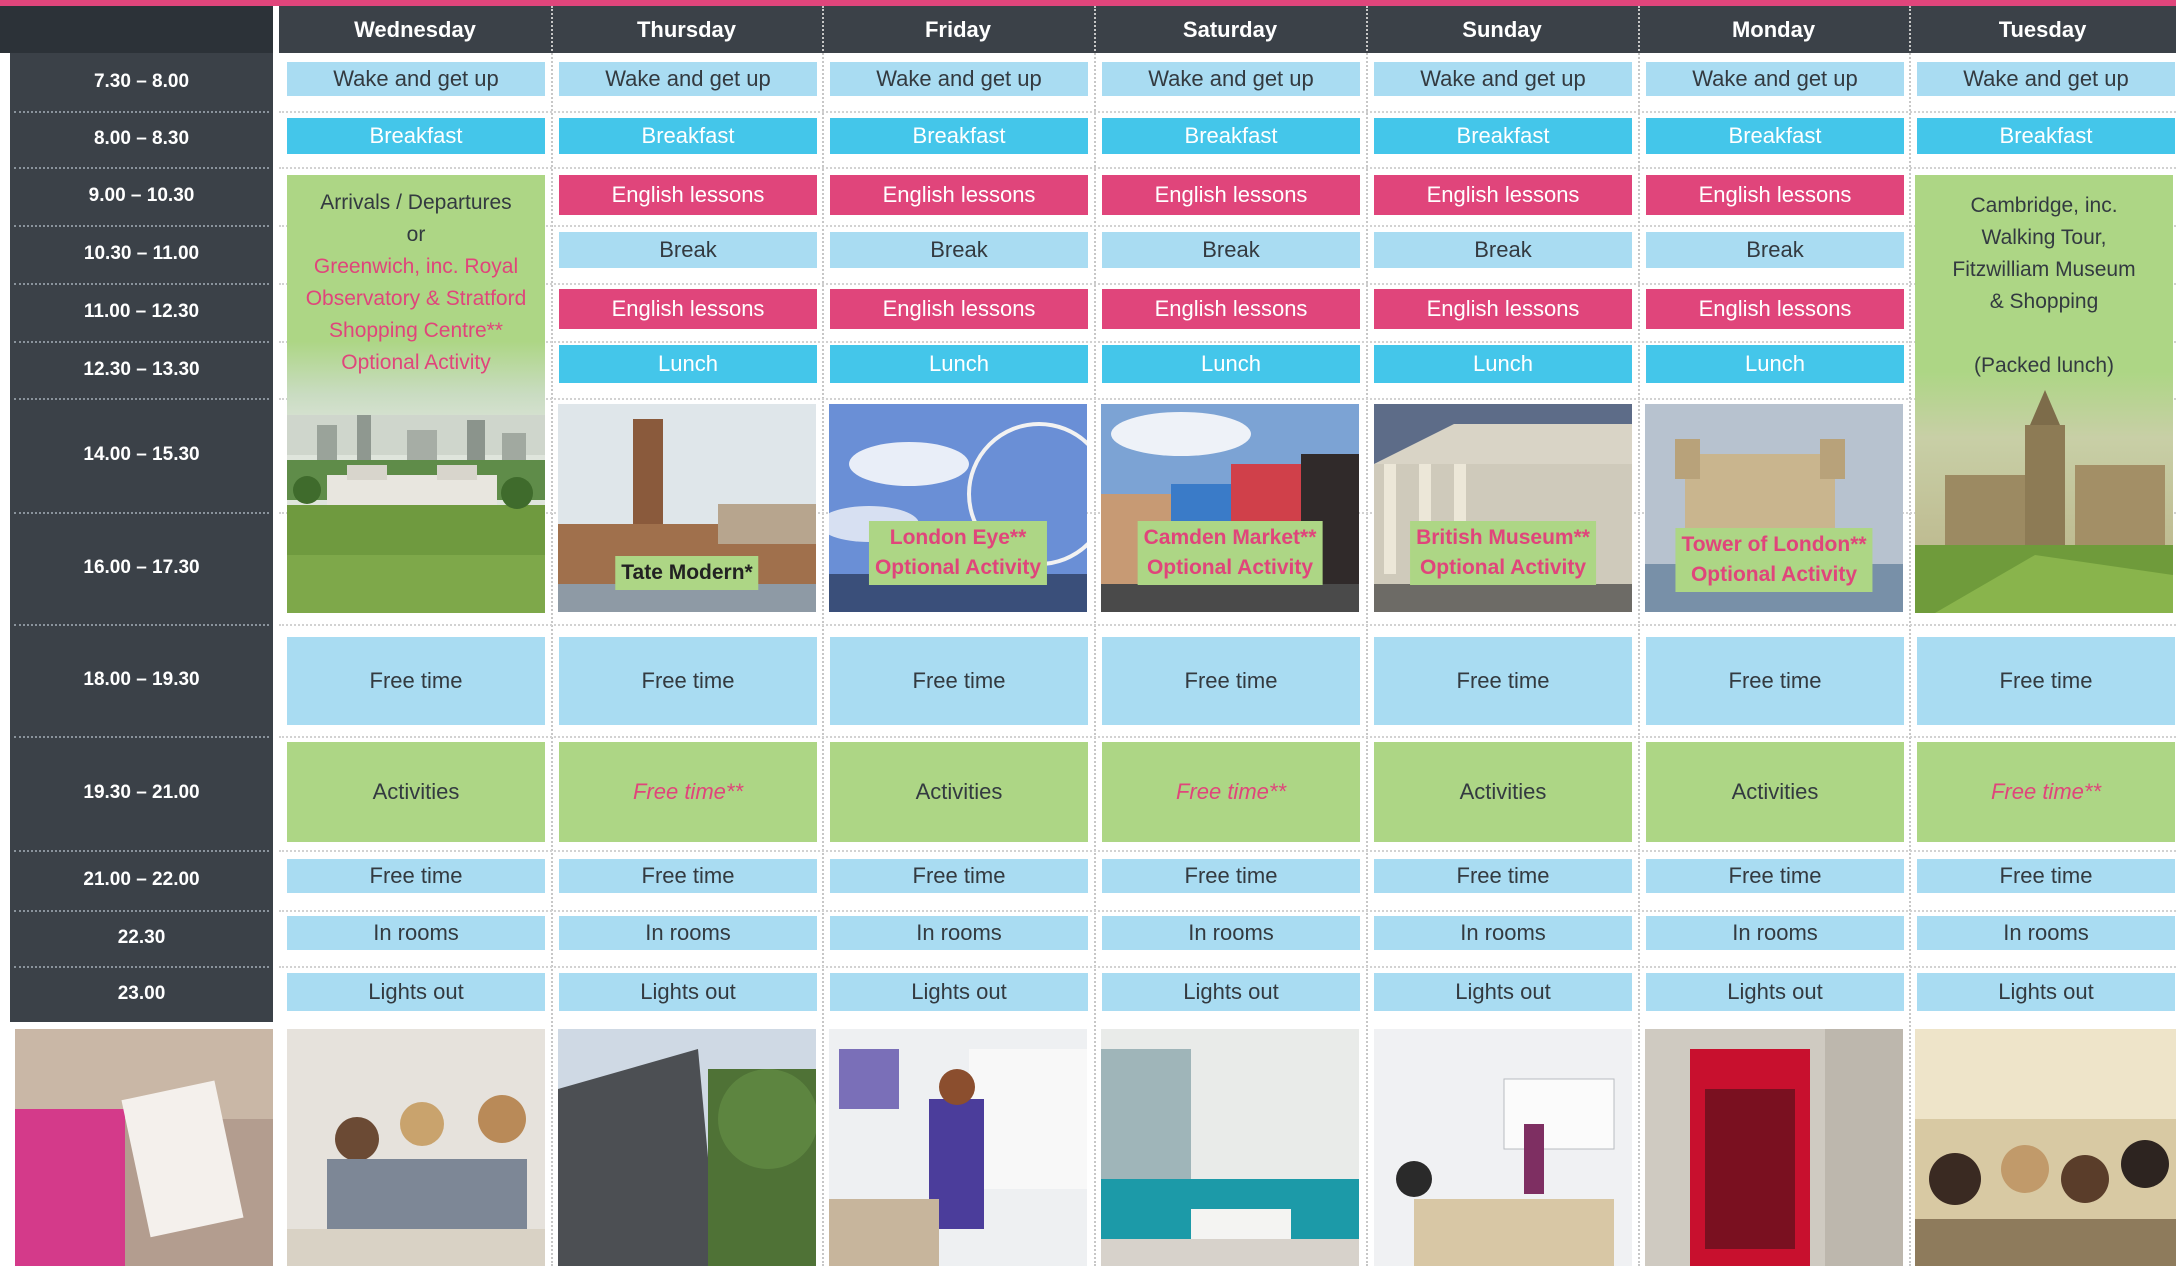  What do you see at coordinates (2046, 876) in the screenshot?
I see `tuesday-free-time-cell: Free time` at bounding box center [2046, 876].